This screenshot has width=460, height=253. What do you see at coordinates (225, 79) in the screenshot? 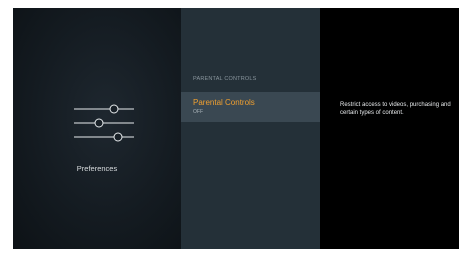
I see `section-header: PARENTAL CONTROLS` at bounding box center [225, 79].